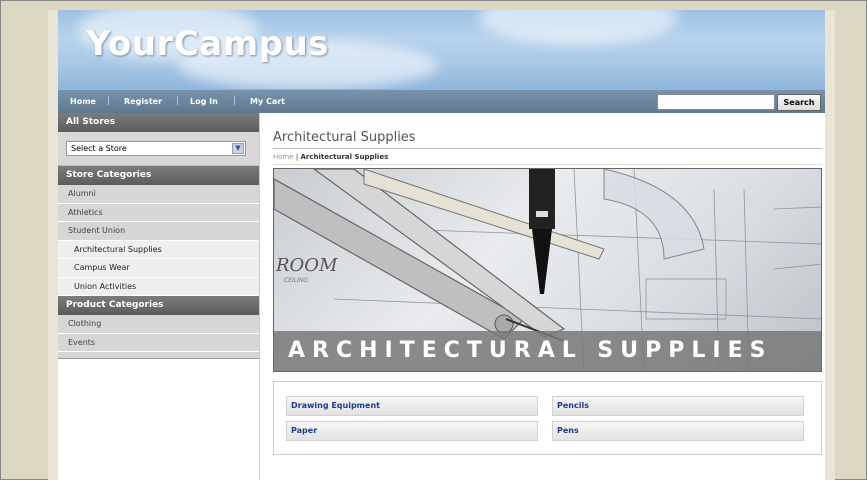 The height and width of the screenshot is (480, 867). Describe the element at coordinates (412, 431) in the screenshot. I see `category-link-paper: Paper` at that location.